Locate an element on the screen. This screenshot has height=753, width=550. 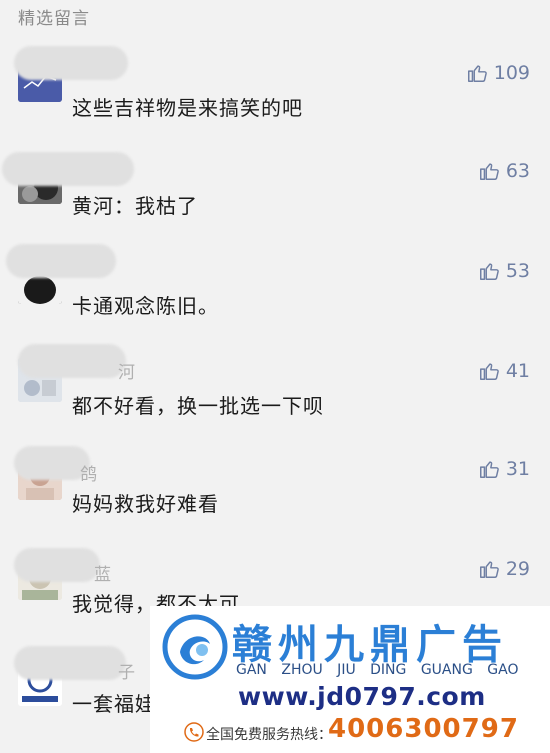
hotline-number: 4006300797 is located at coordinates (423, 729).